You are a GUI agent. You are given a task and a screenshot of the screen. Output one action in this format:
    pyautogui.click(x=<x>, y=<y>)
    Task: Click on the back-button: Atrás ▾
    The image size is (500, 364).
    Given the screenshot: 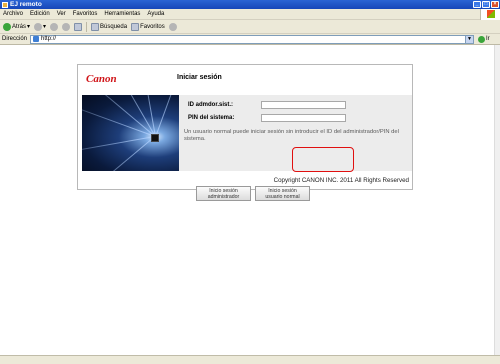 What is the action you would take?
    pyautogui.click(x=16, y=26)
    